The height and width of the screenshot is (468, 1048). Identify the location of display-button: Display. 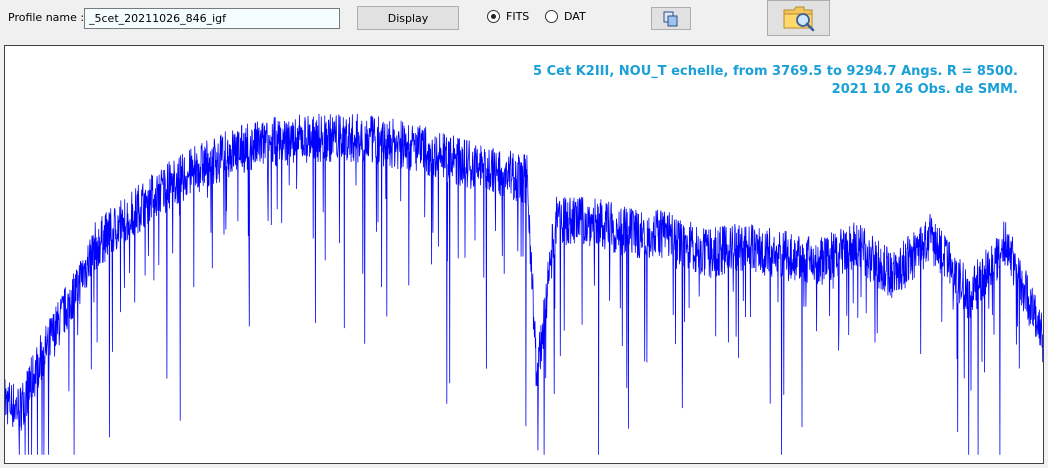
(408, 18).